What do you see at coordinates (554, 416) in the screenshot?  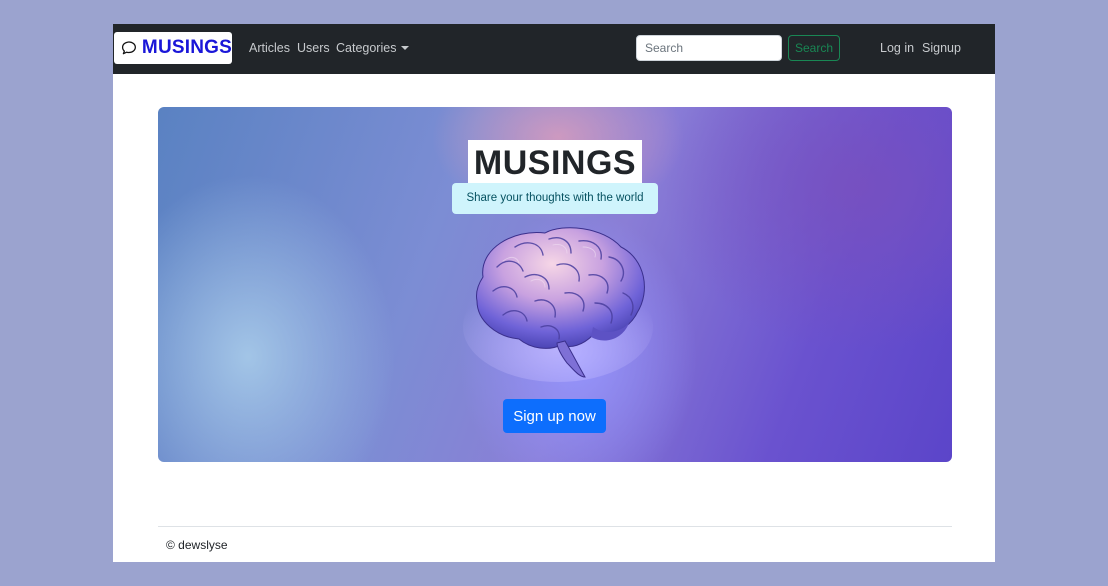 I see `sign-up-now-button: Sign up now` at bounding box center [554, 416].